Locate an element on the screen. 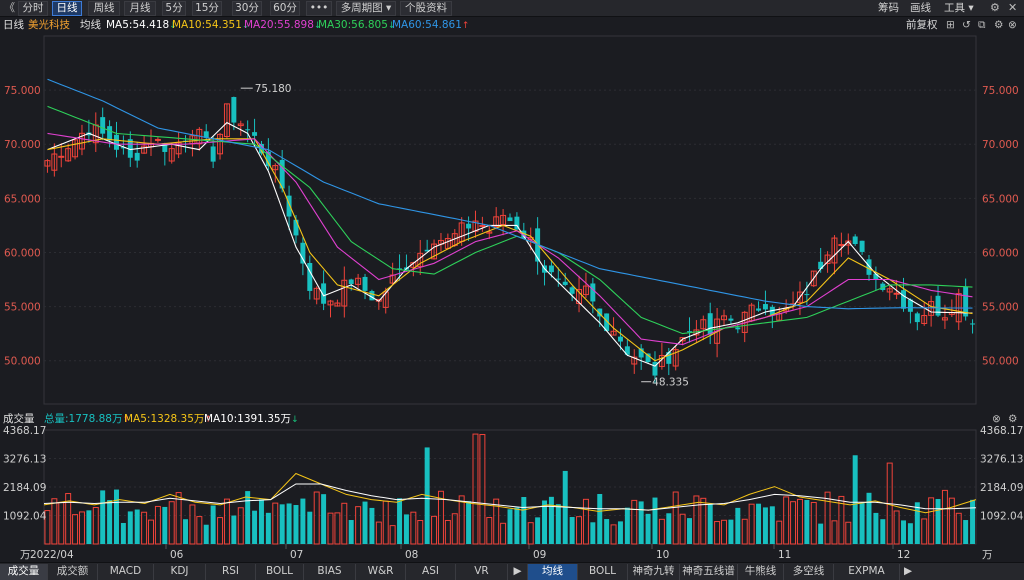  price-adjust-button: 前复权 is located at coordinates (922, 25).